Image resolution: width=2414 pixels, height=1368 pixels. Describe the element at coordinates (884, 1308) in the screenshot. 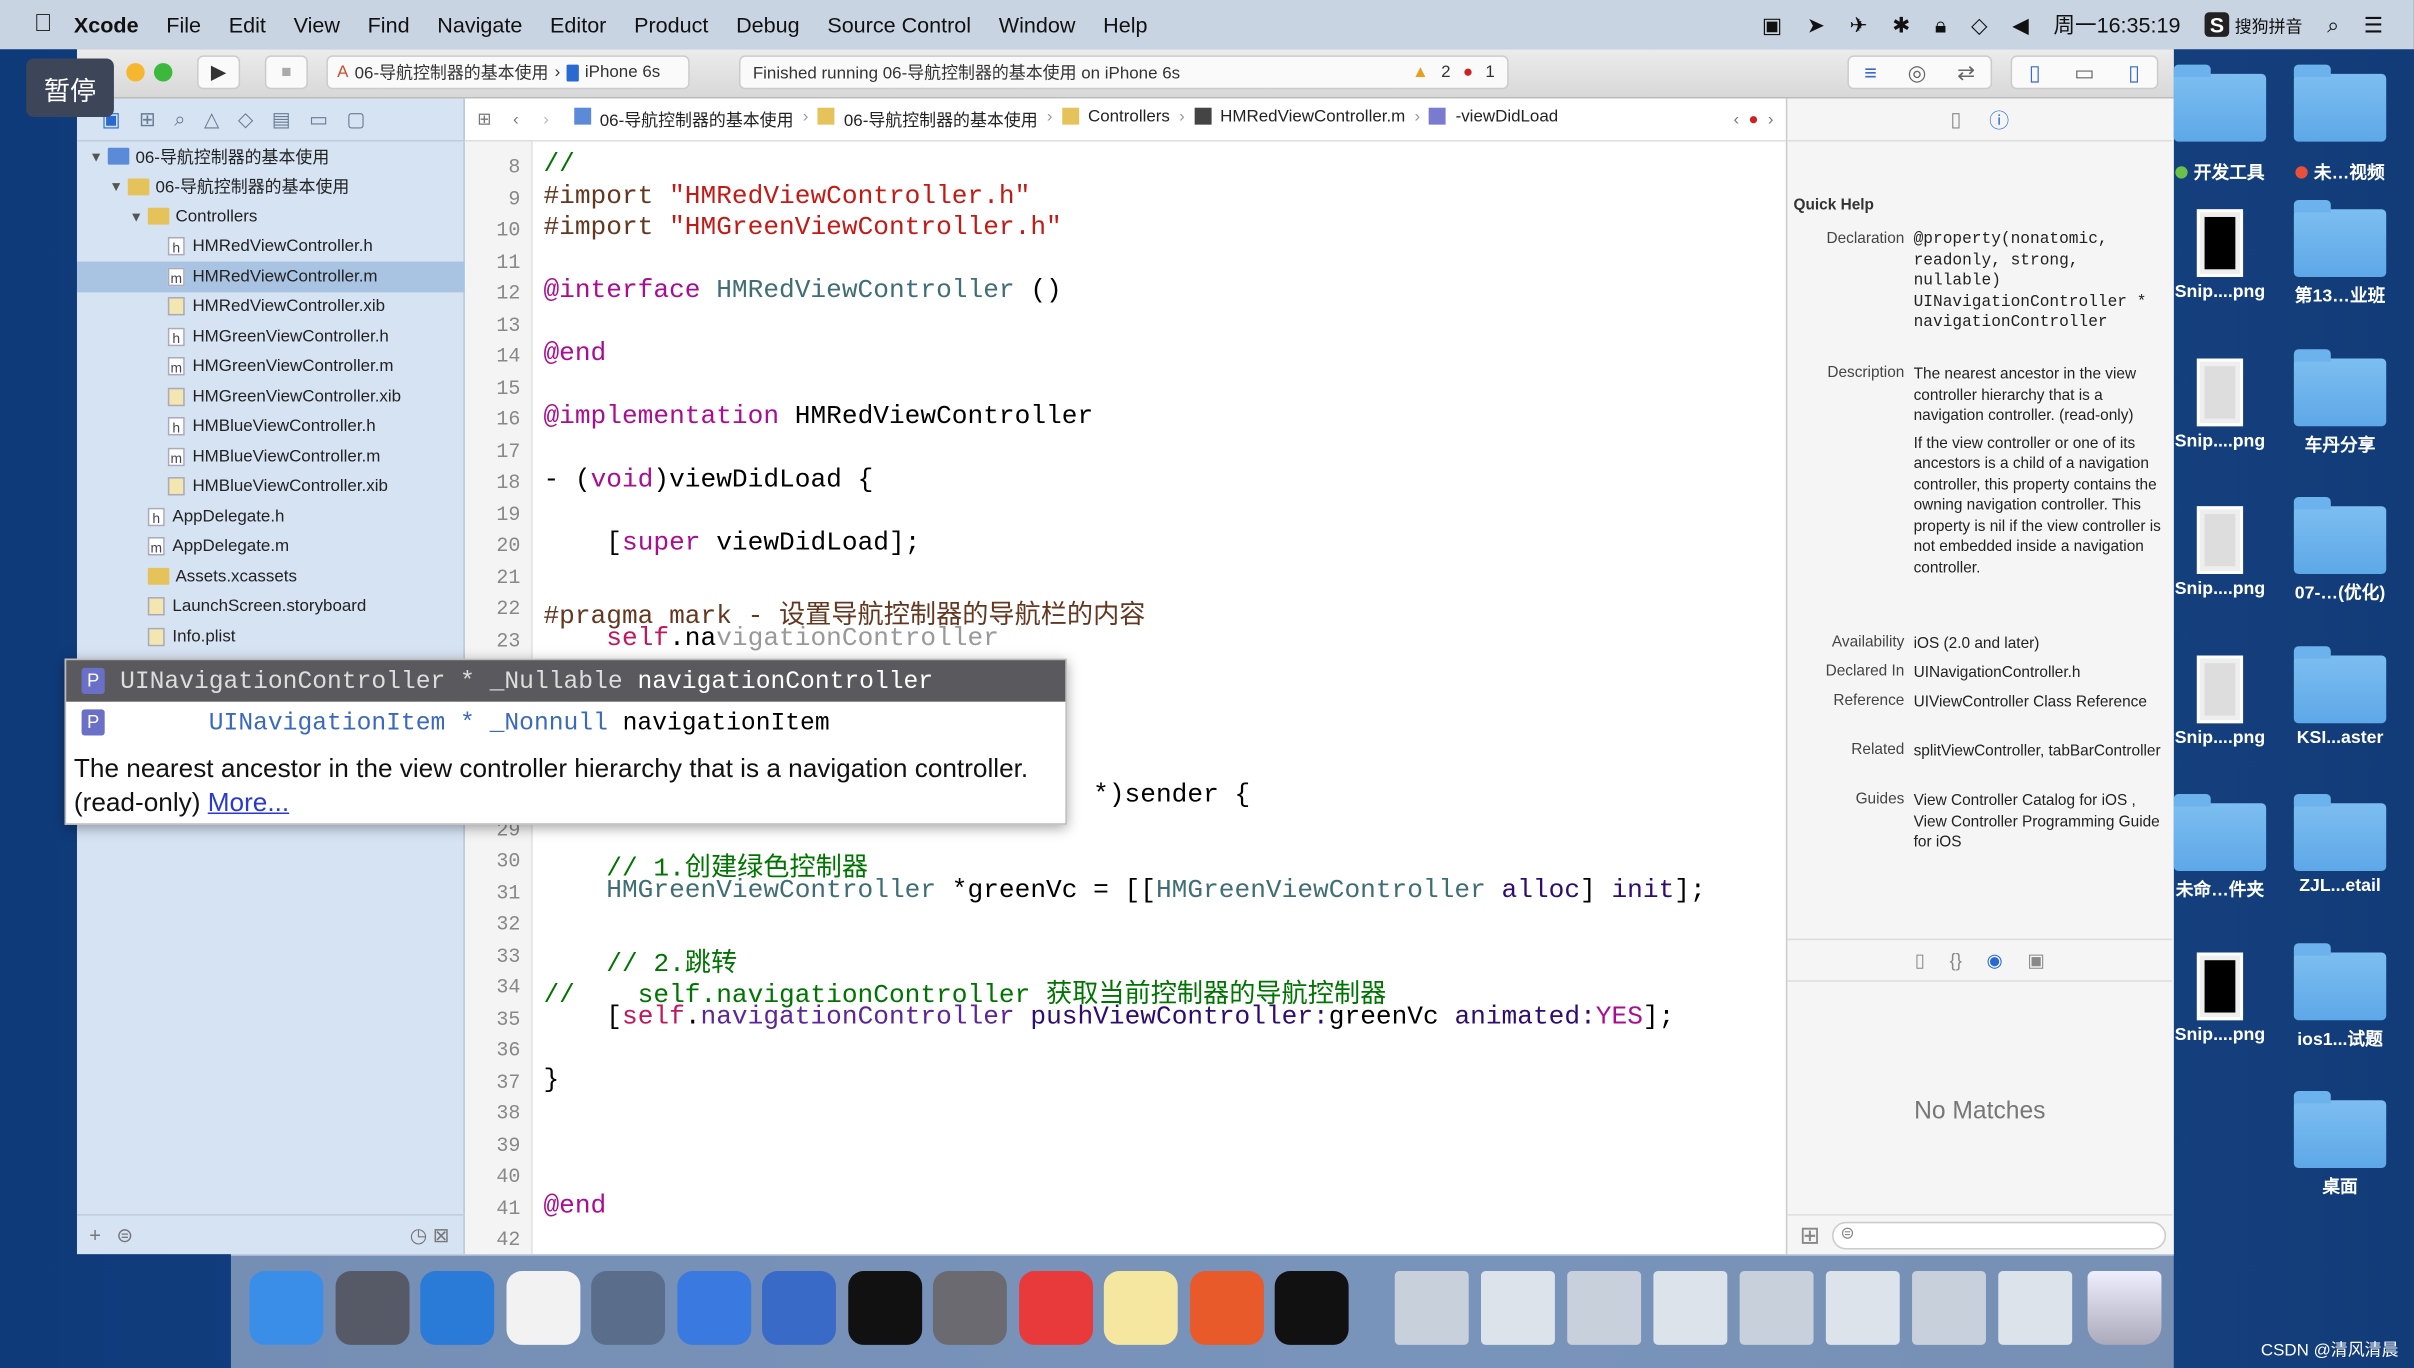

I see `dock-terminal-icon` at that location.